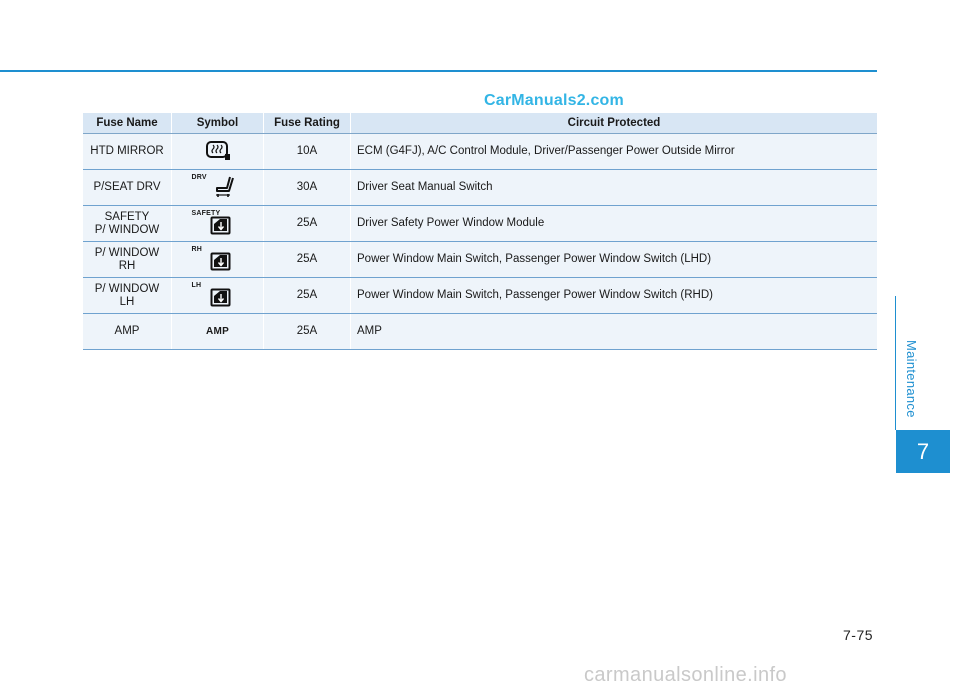  I want to click on header-circuit-protected: Circuit Protected, so click(613, 123).